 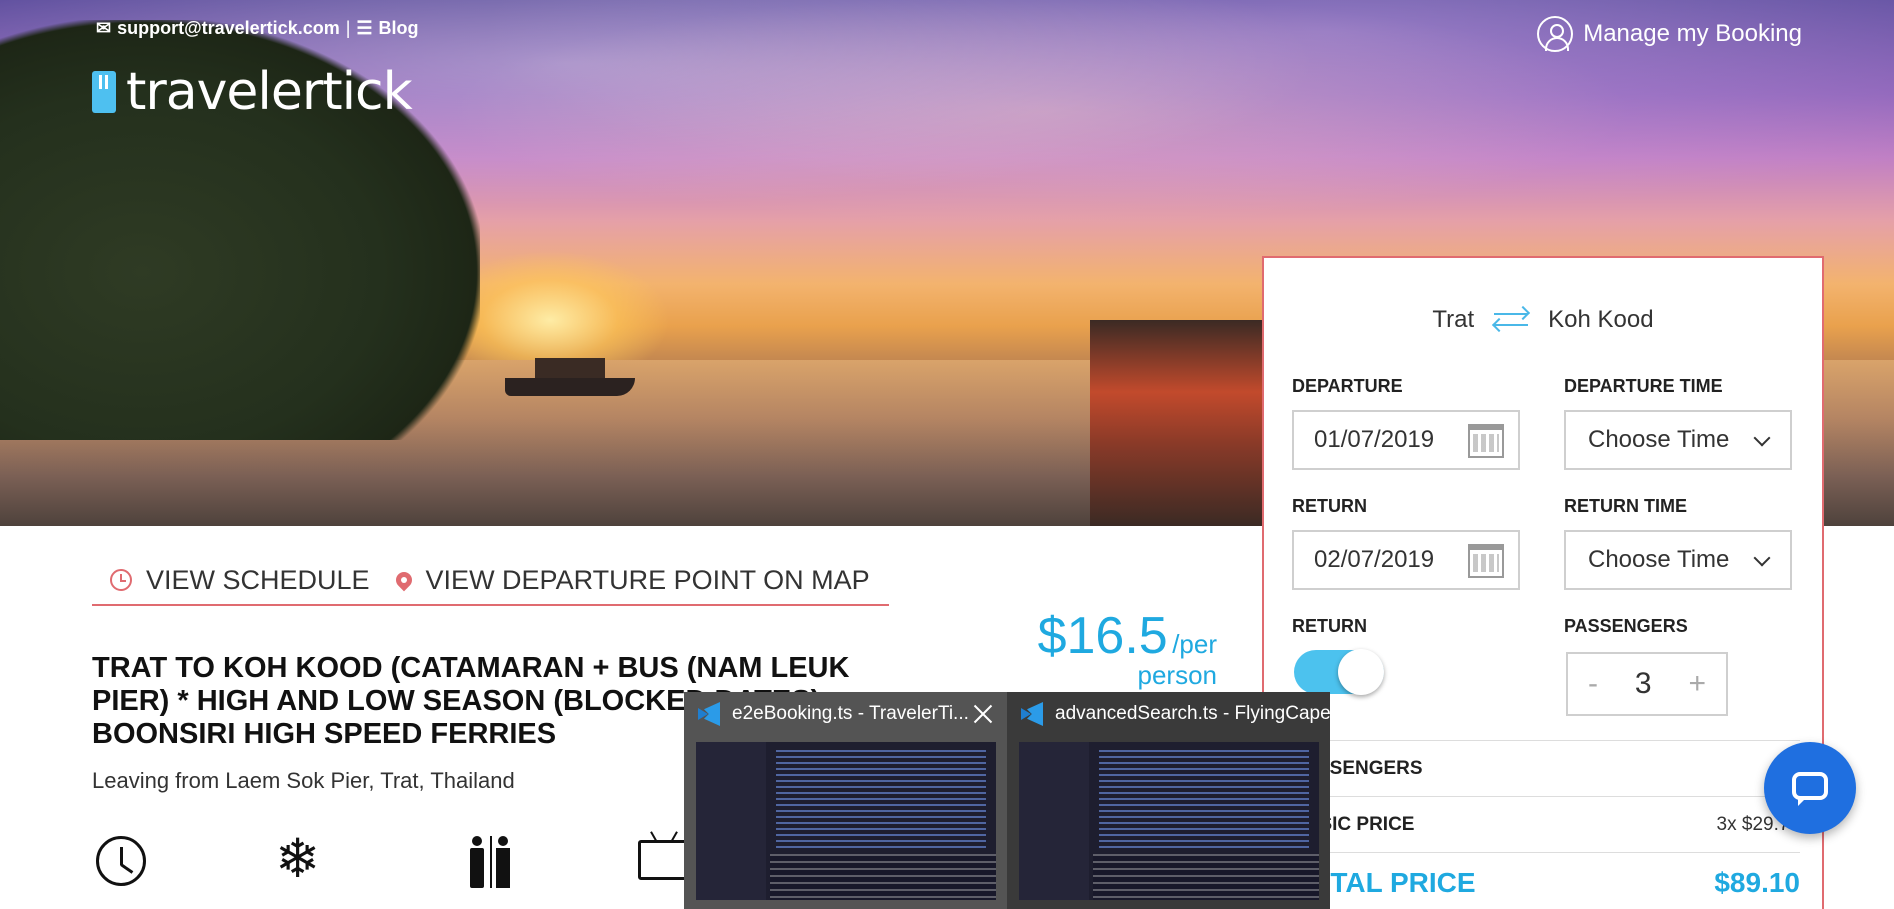 What do you see at coordinates (104, 92) in the screenshot?
I see `logo-mark-icon` at bounding box center [104, 92].